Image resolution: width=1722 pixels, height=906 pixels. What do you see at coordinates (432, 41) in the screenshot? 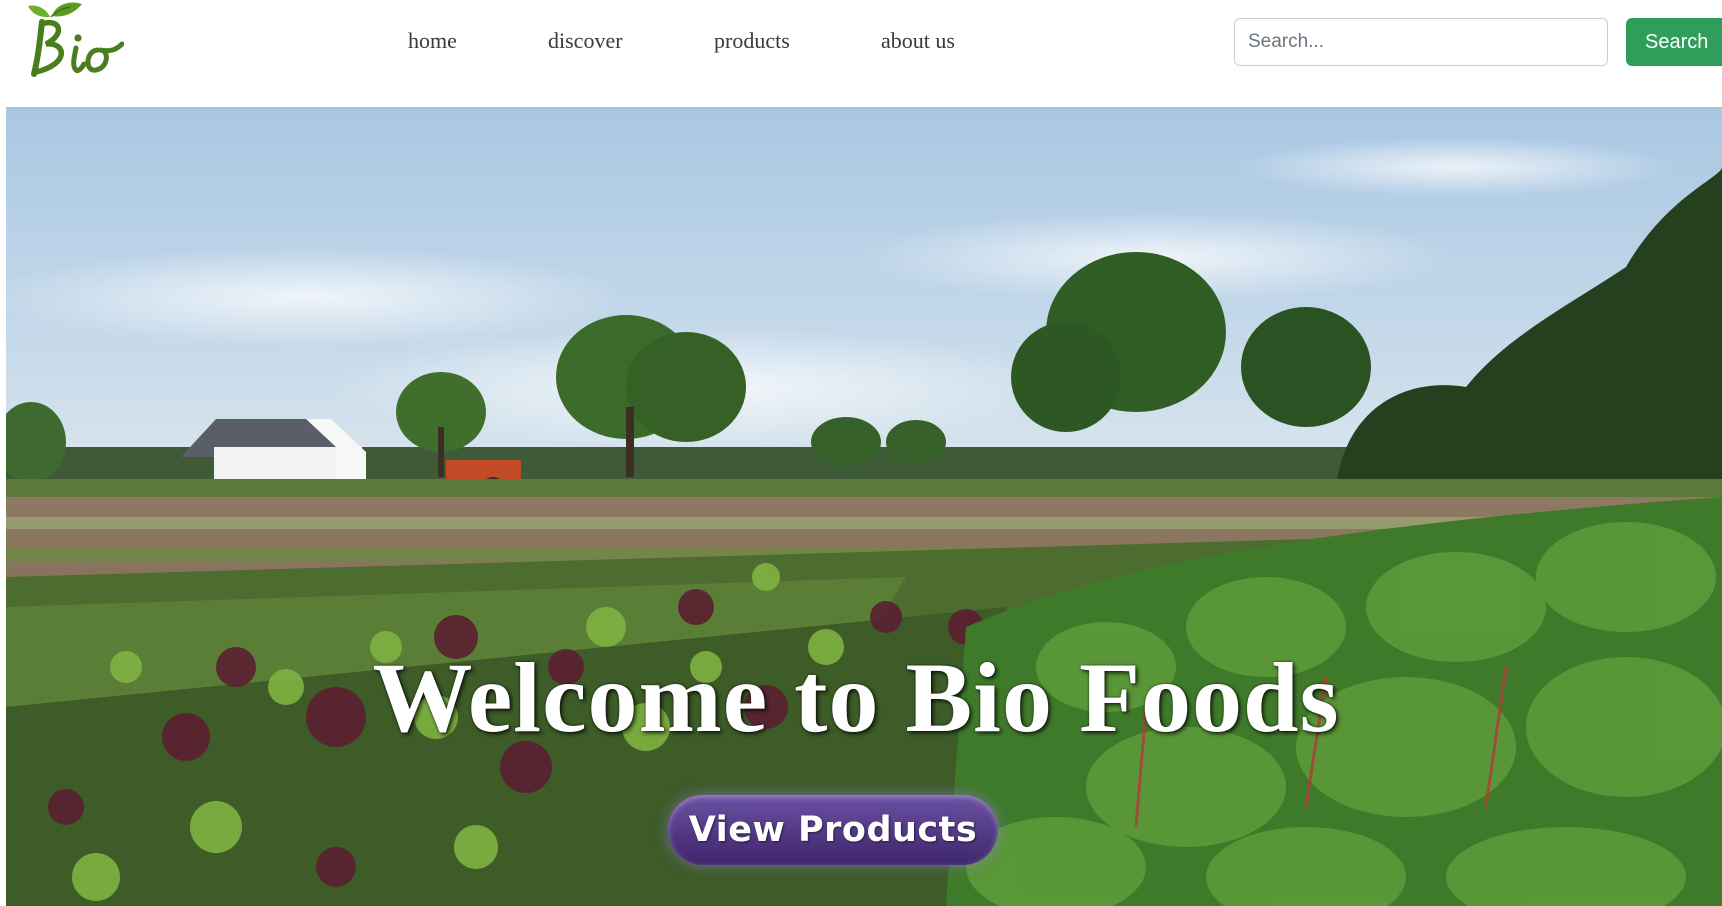
I see `nav-home-link: home` at bounding box center [432, 41].